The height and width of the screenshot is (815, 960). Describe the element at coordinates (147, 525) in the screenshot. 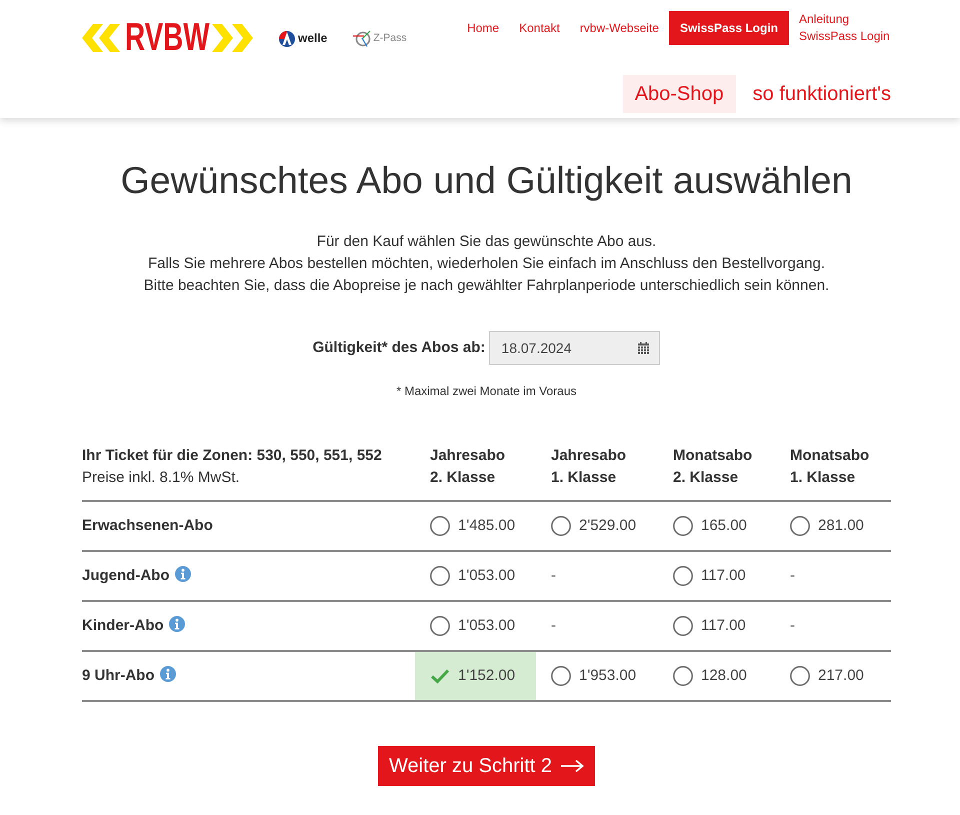

I see `row-label: Erwachsenen-Abo` at that location.